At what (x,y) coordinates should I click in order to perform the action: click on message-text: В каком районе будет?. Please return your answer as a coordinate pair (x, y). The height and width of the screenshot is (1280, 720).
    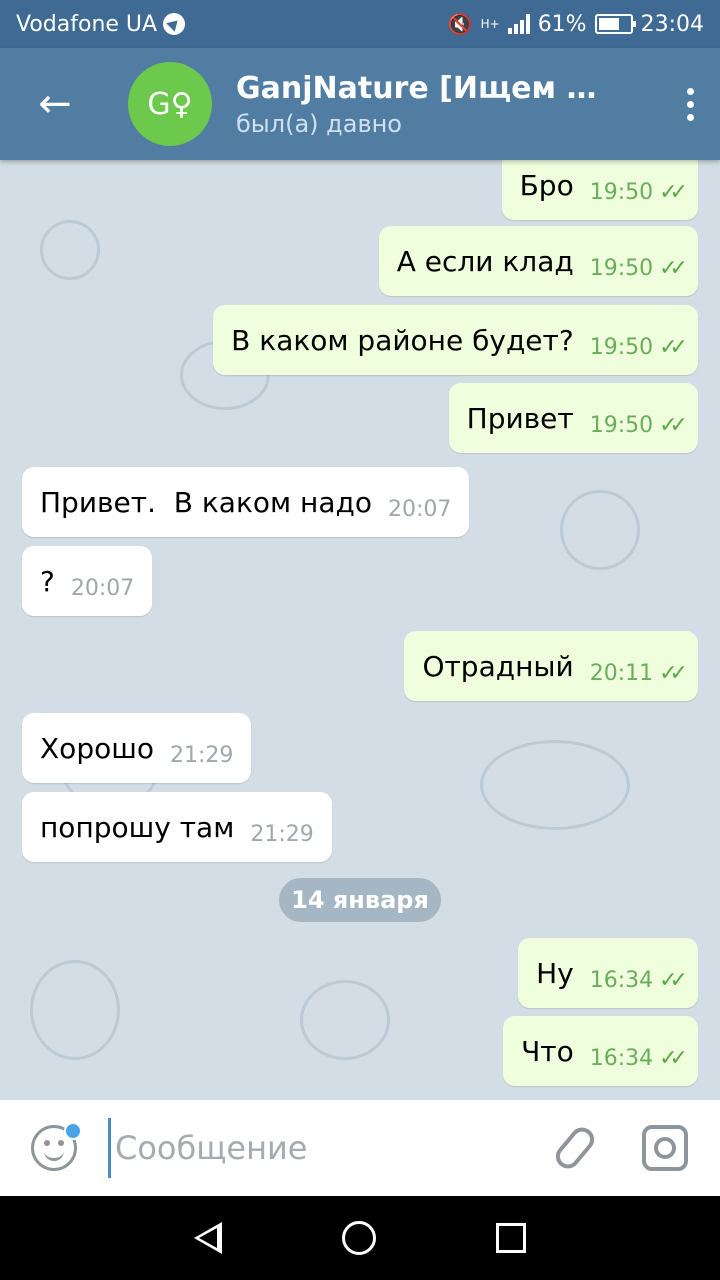
    Looking at the image, I should click on (402, 340).